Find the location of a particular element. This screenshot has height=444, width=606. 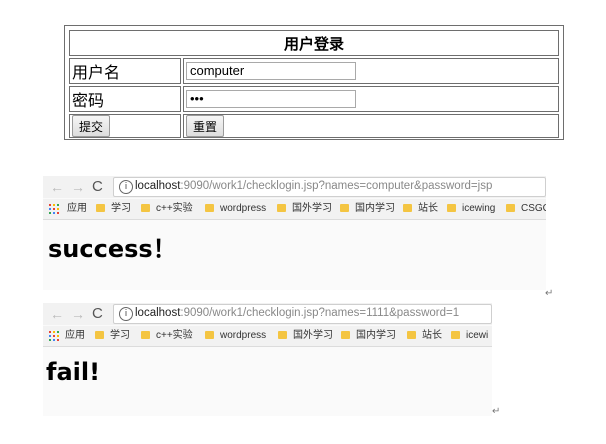

bookmarks-bar: 应用 学习 c++实验 wordpress 国外学习 国内学习 站长 icewi is located at coordinates (267, 336).